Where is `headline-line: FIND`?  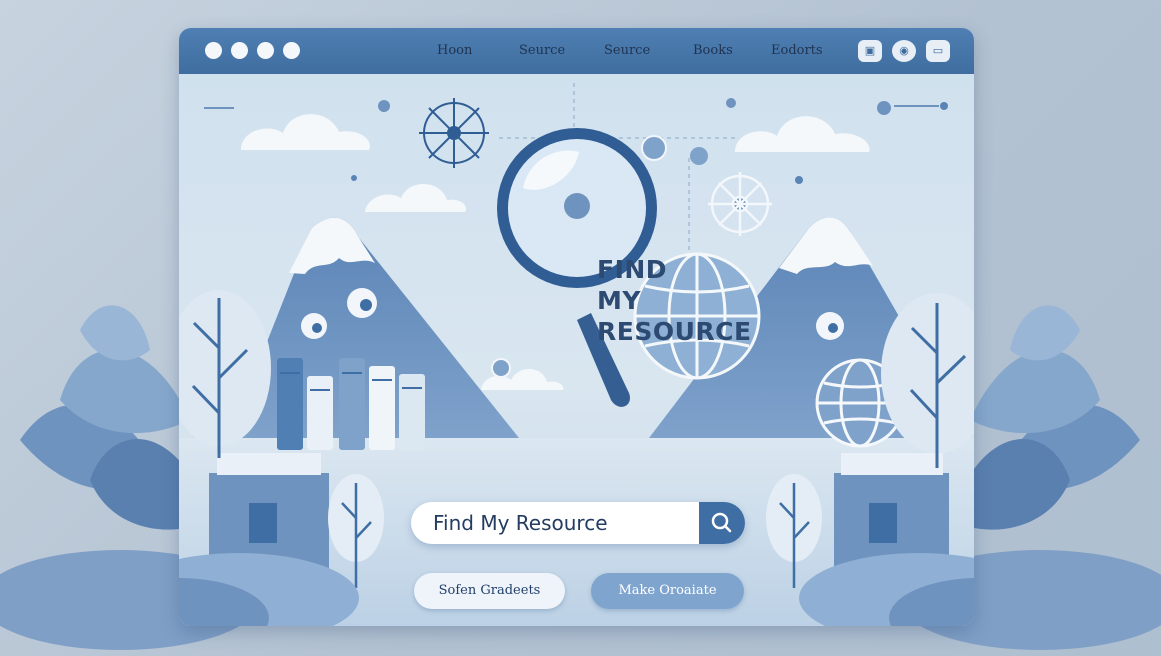
headline-line: FIND is located at coordinates (632, 269).